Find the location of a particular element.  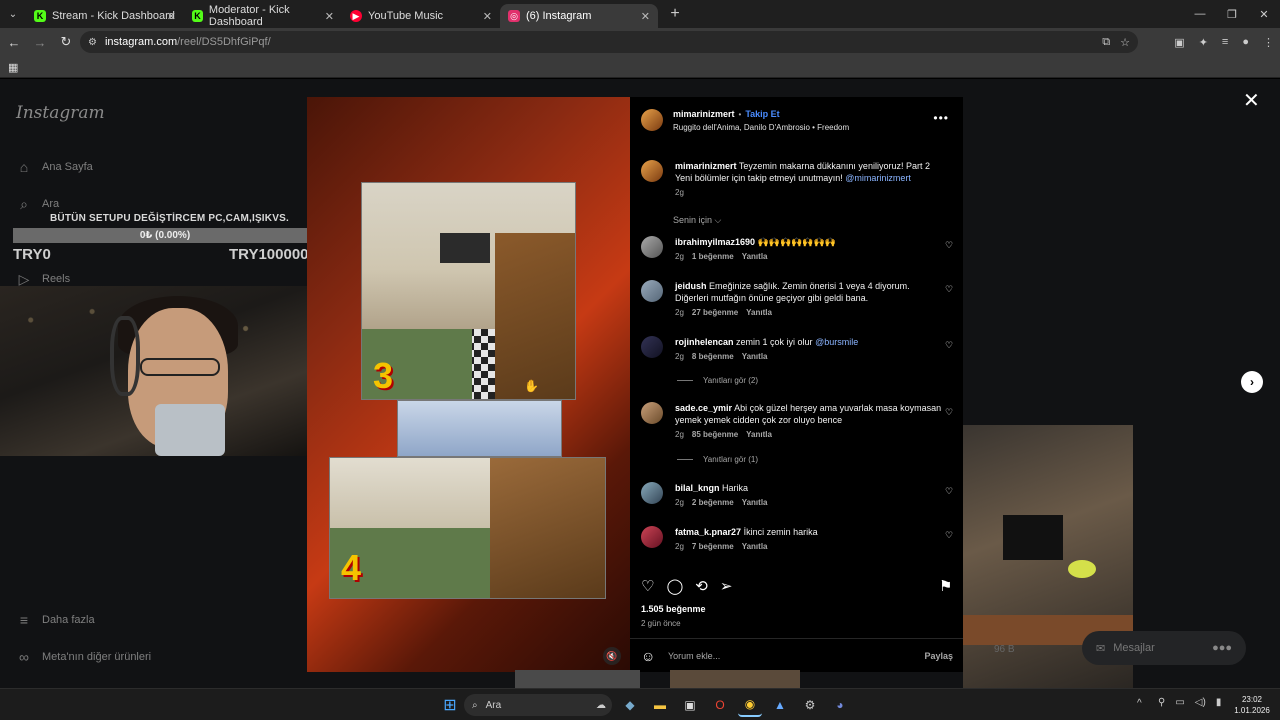

comment-username: rojinhelencan is located at coordinates (704, 342).